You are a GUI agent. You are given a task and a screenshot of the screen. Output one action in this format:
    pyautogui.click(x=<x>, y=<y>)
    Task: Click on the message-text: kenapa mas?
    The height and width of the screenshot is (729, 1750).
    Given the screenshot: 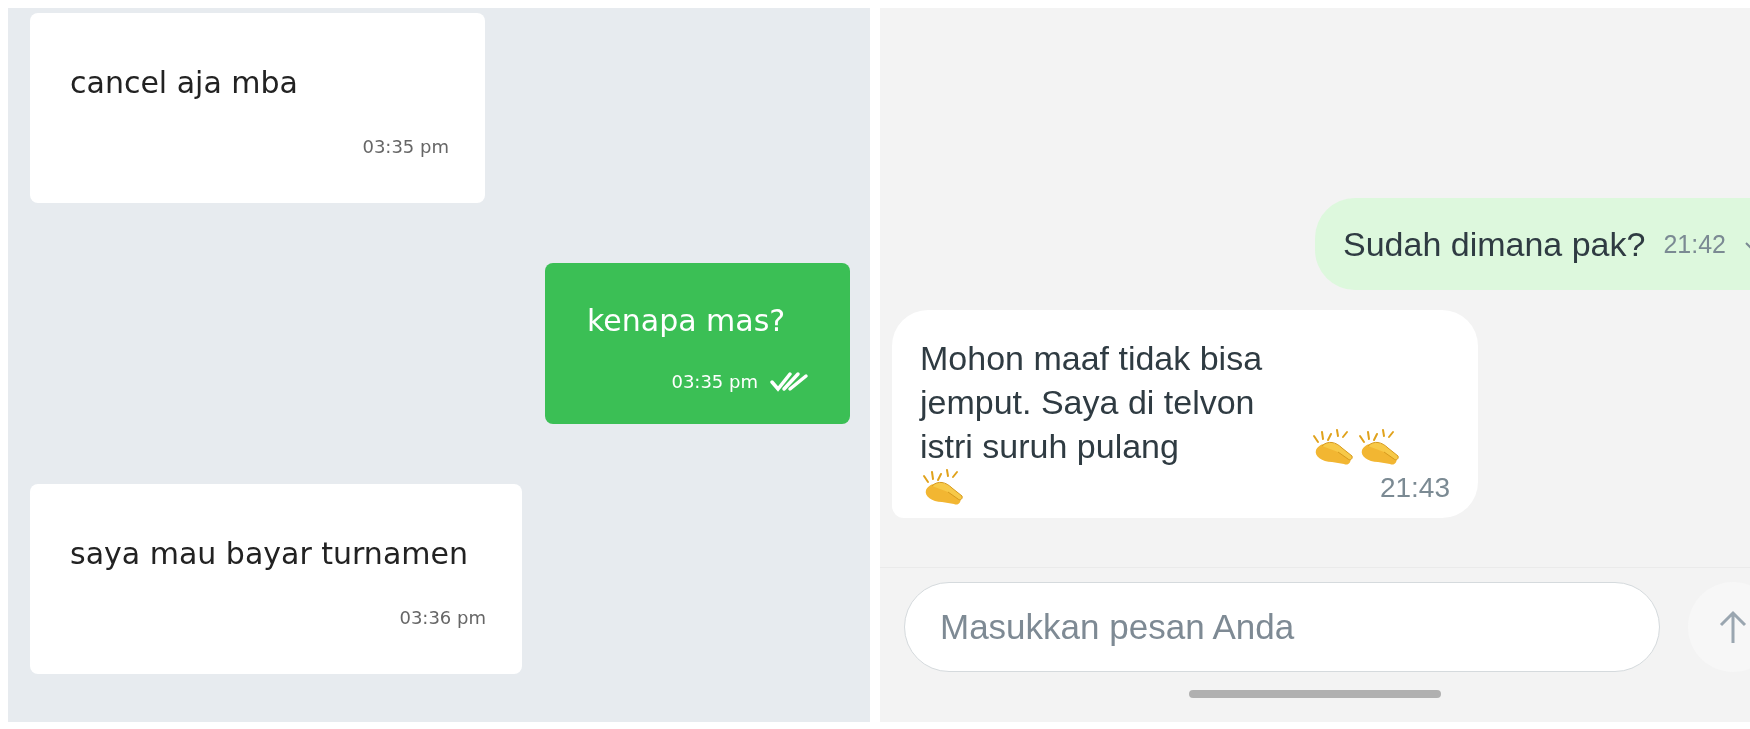 What is the action you would take?
    pyautogui.click(x=687, y=320)
    